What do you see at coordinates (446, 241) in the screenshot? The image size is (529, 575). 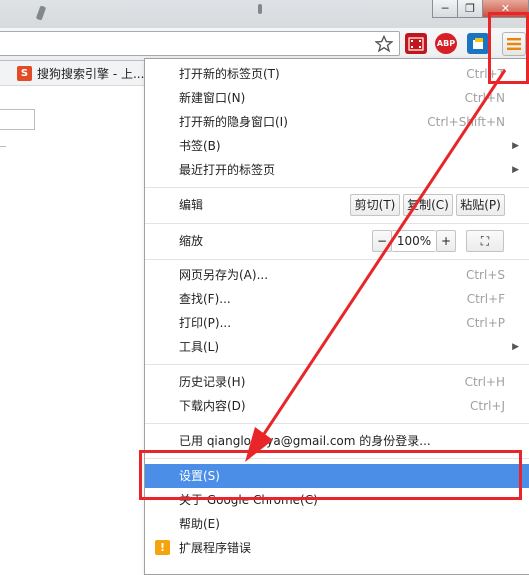 I see `zoom-in-button: +` at bounding box center [446, 241].